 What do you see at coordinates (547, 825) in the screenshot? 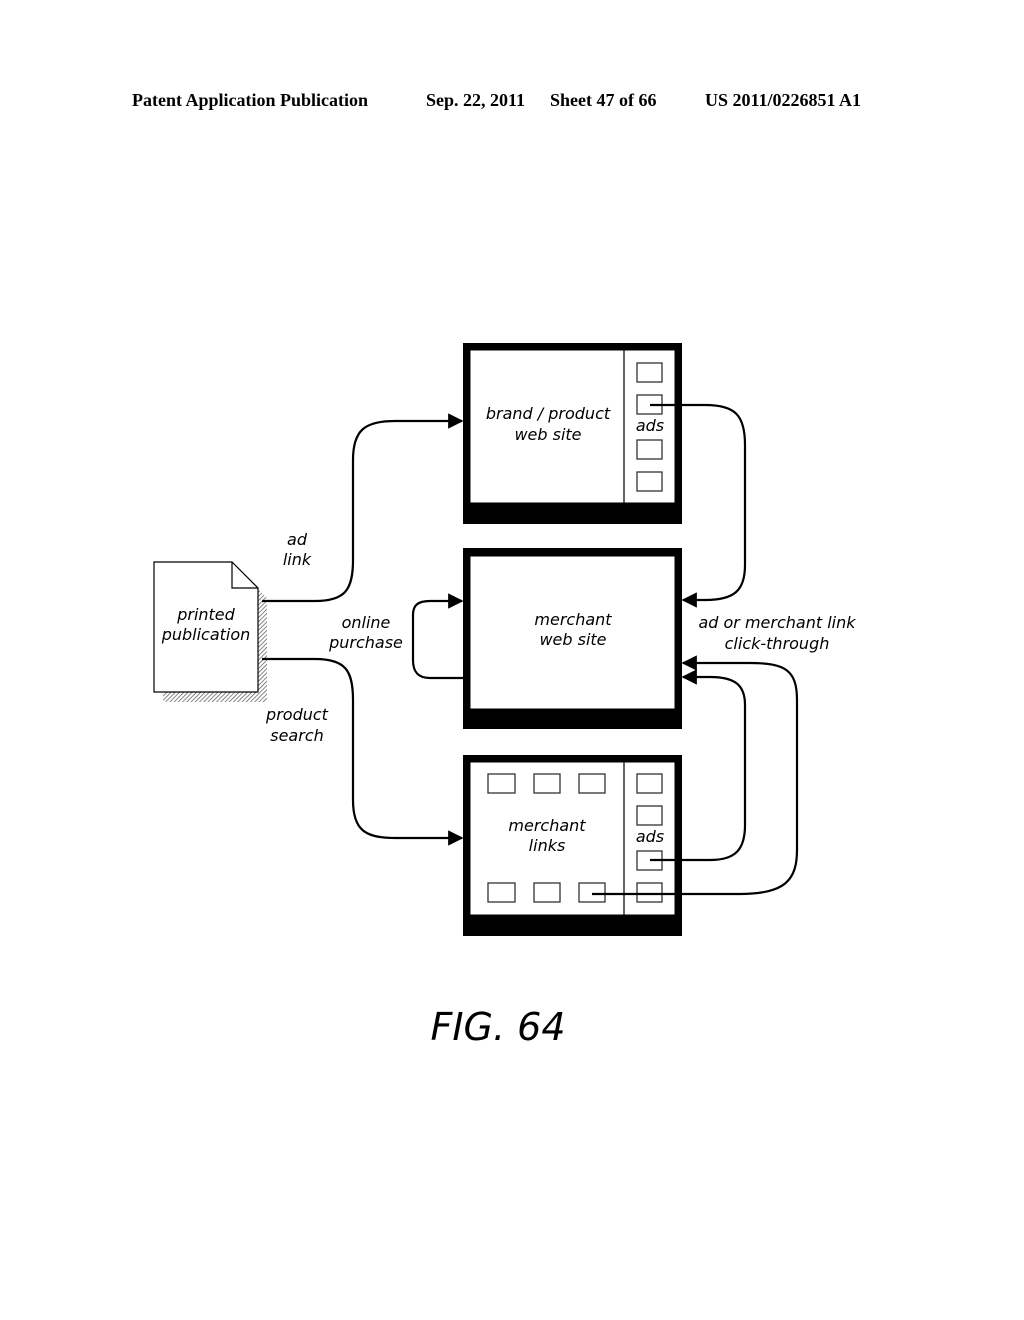
I see `merchant-links-label-1: merchant` at bounding box center [547, 825].